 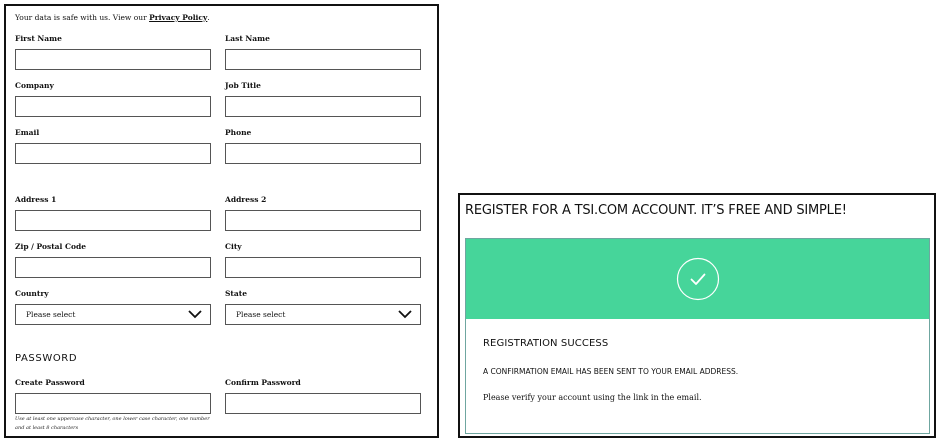 I want to click on last-name-field: Last Name, so click(x=323, y=51).